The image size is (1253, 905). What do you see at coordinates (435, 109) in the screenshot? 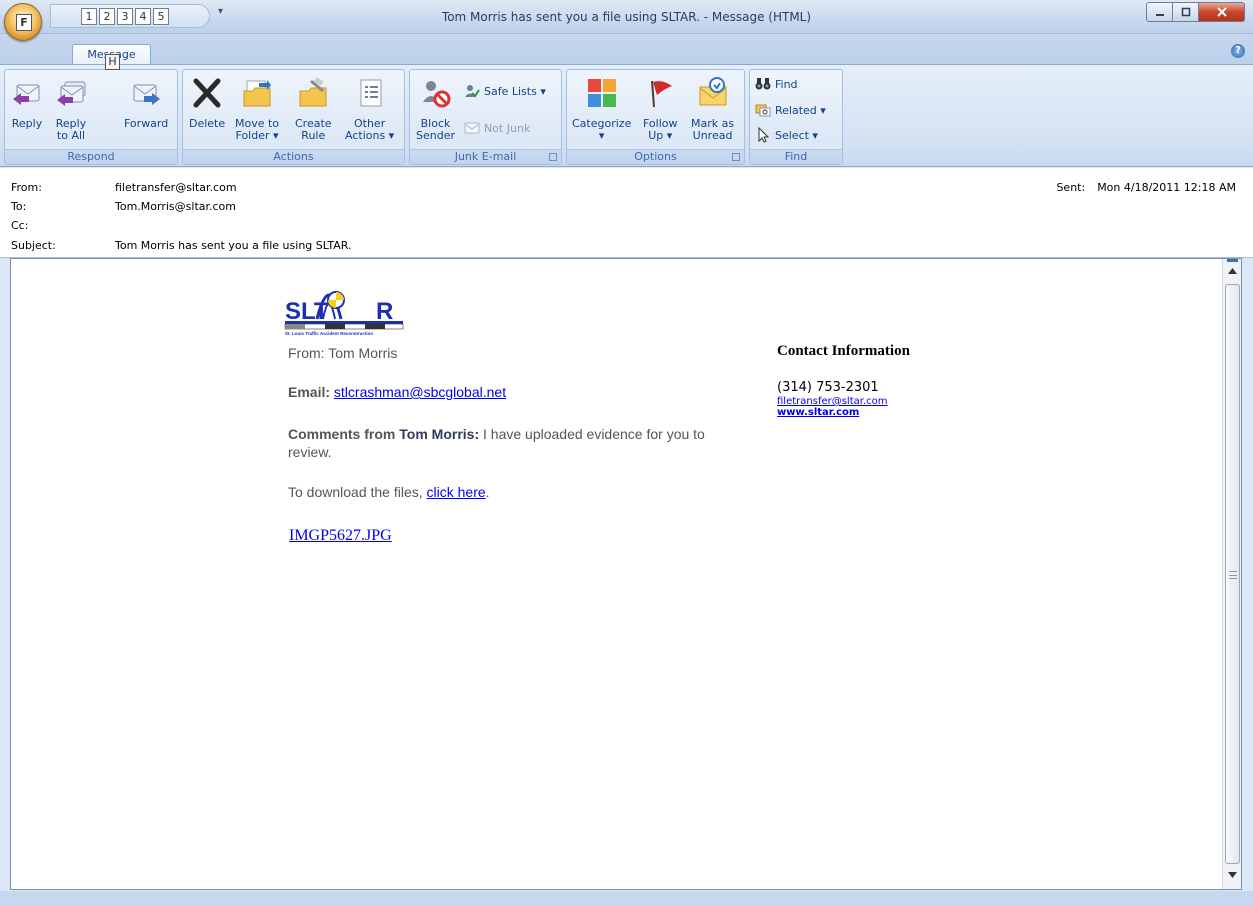
I see `block-sender-button: Block Sender` at bounding box center [435, 109].